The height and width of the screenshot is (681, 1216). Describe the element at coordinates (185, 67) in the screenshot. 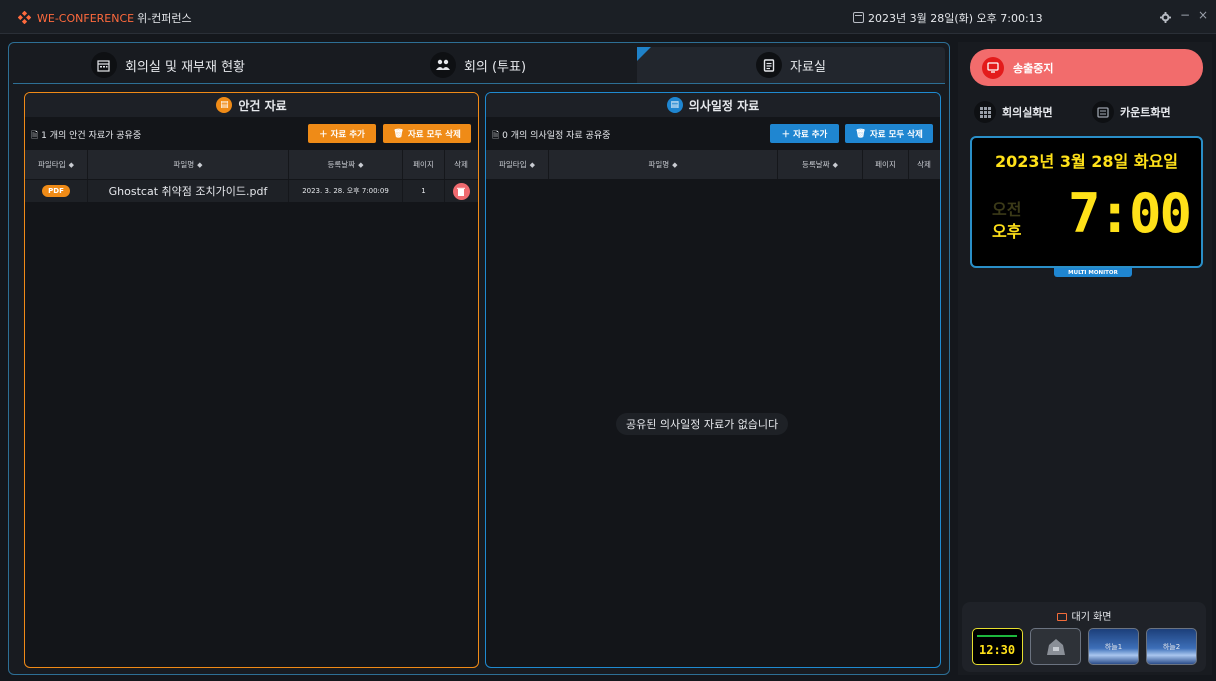

I see `tab-label: 회의실 및 재부재 현황` at that location.